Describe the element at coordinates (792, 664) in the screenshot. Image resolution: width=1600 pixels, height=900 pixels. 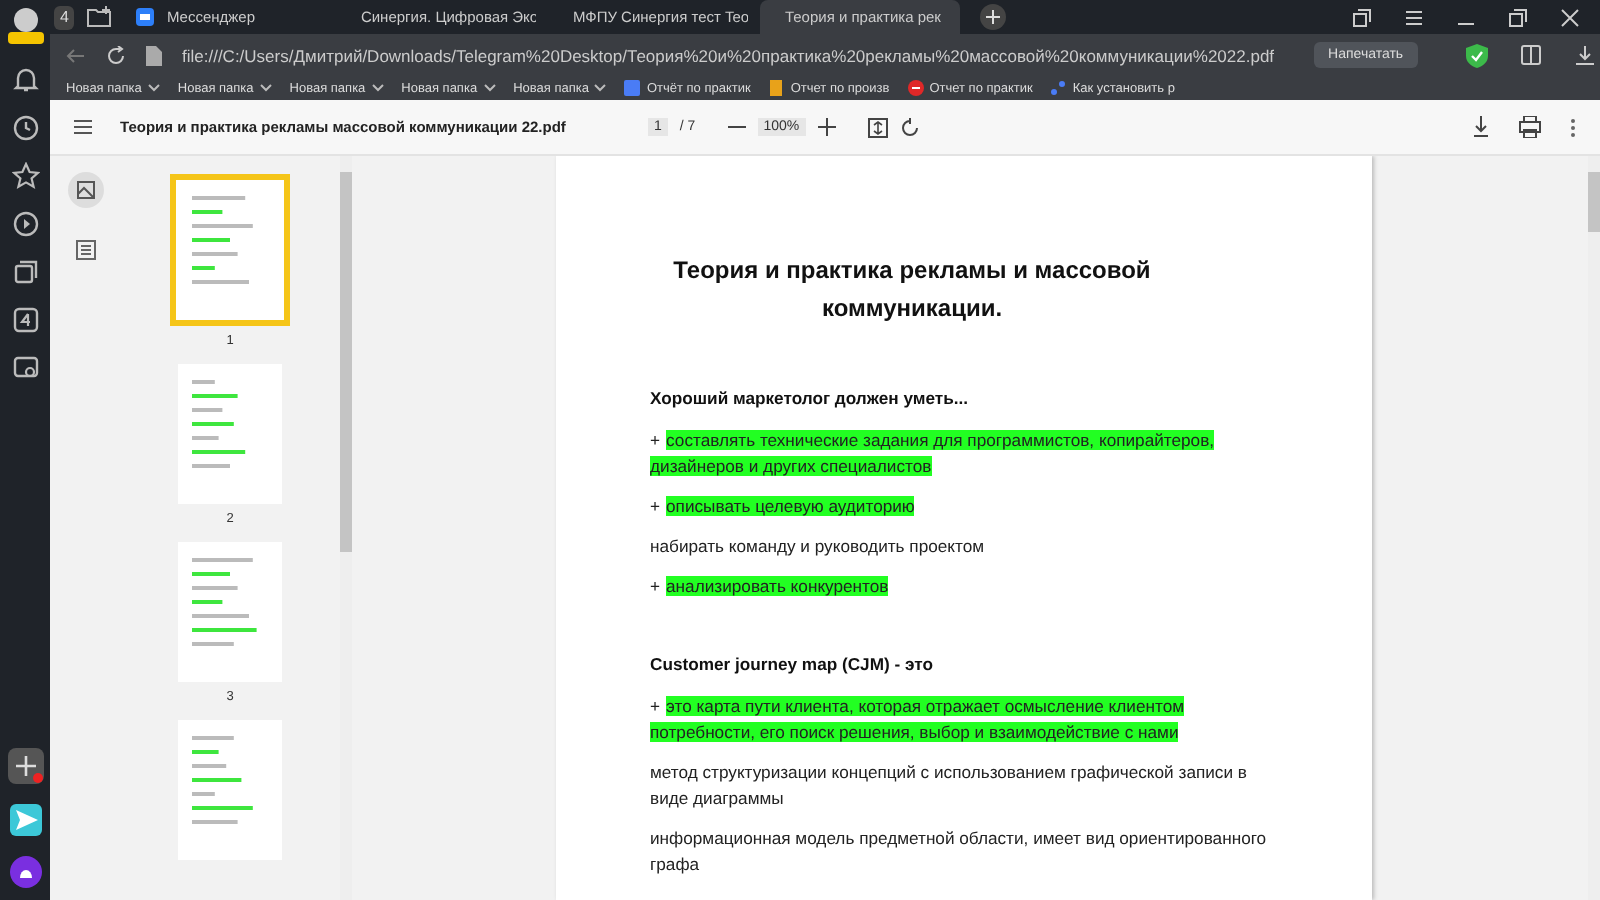
I see `question-heading: Customer journey map (CJM) - это` at that location.